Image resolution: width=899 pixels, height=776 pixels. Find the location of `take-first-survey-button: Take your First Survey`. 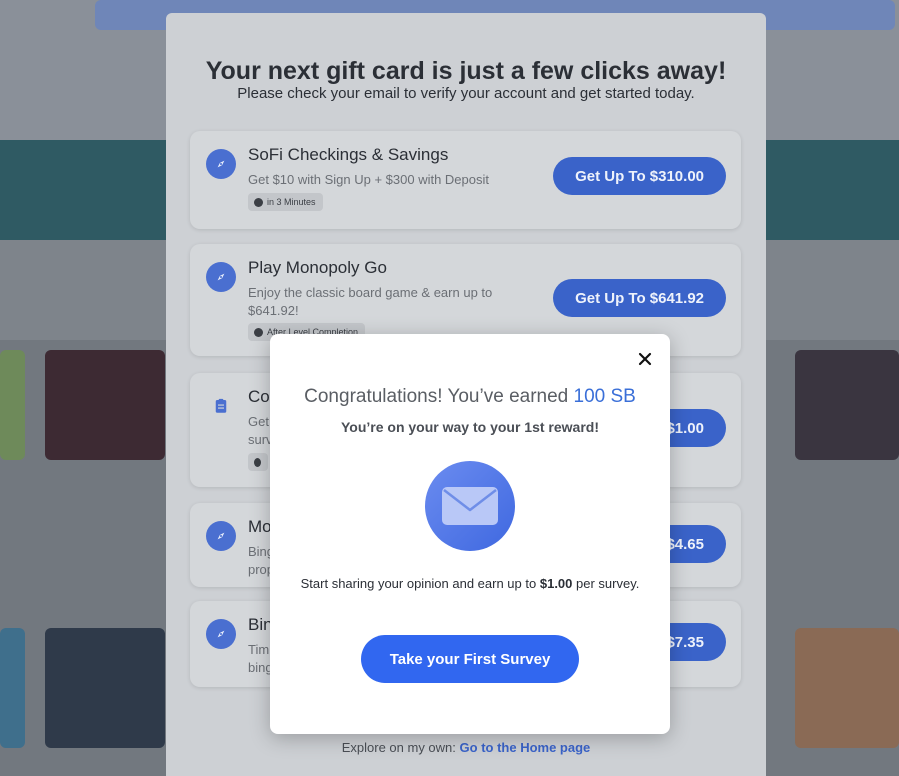

take-first-survey-button: Take your First Survey is located at coordinates (470, 659).